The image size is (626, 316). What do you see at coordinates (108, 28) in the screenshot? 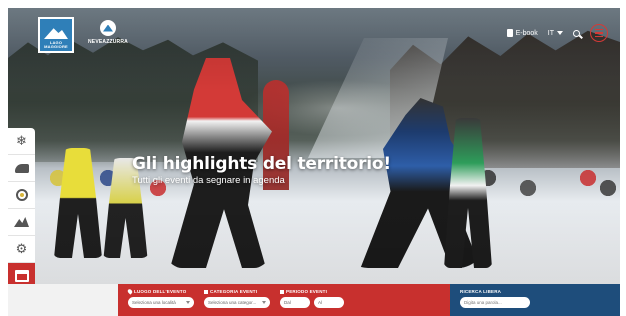
I see `neve-logo-icon` at bounding box center [108, 28].